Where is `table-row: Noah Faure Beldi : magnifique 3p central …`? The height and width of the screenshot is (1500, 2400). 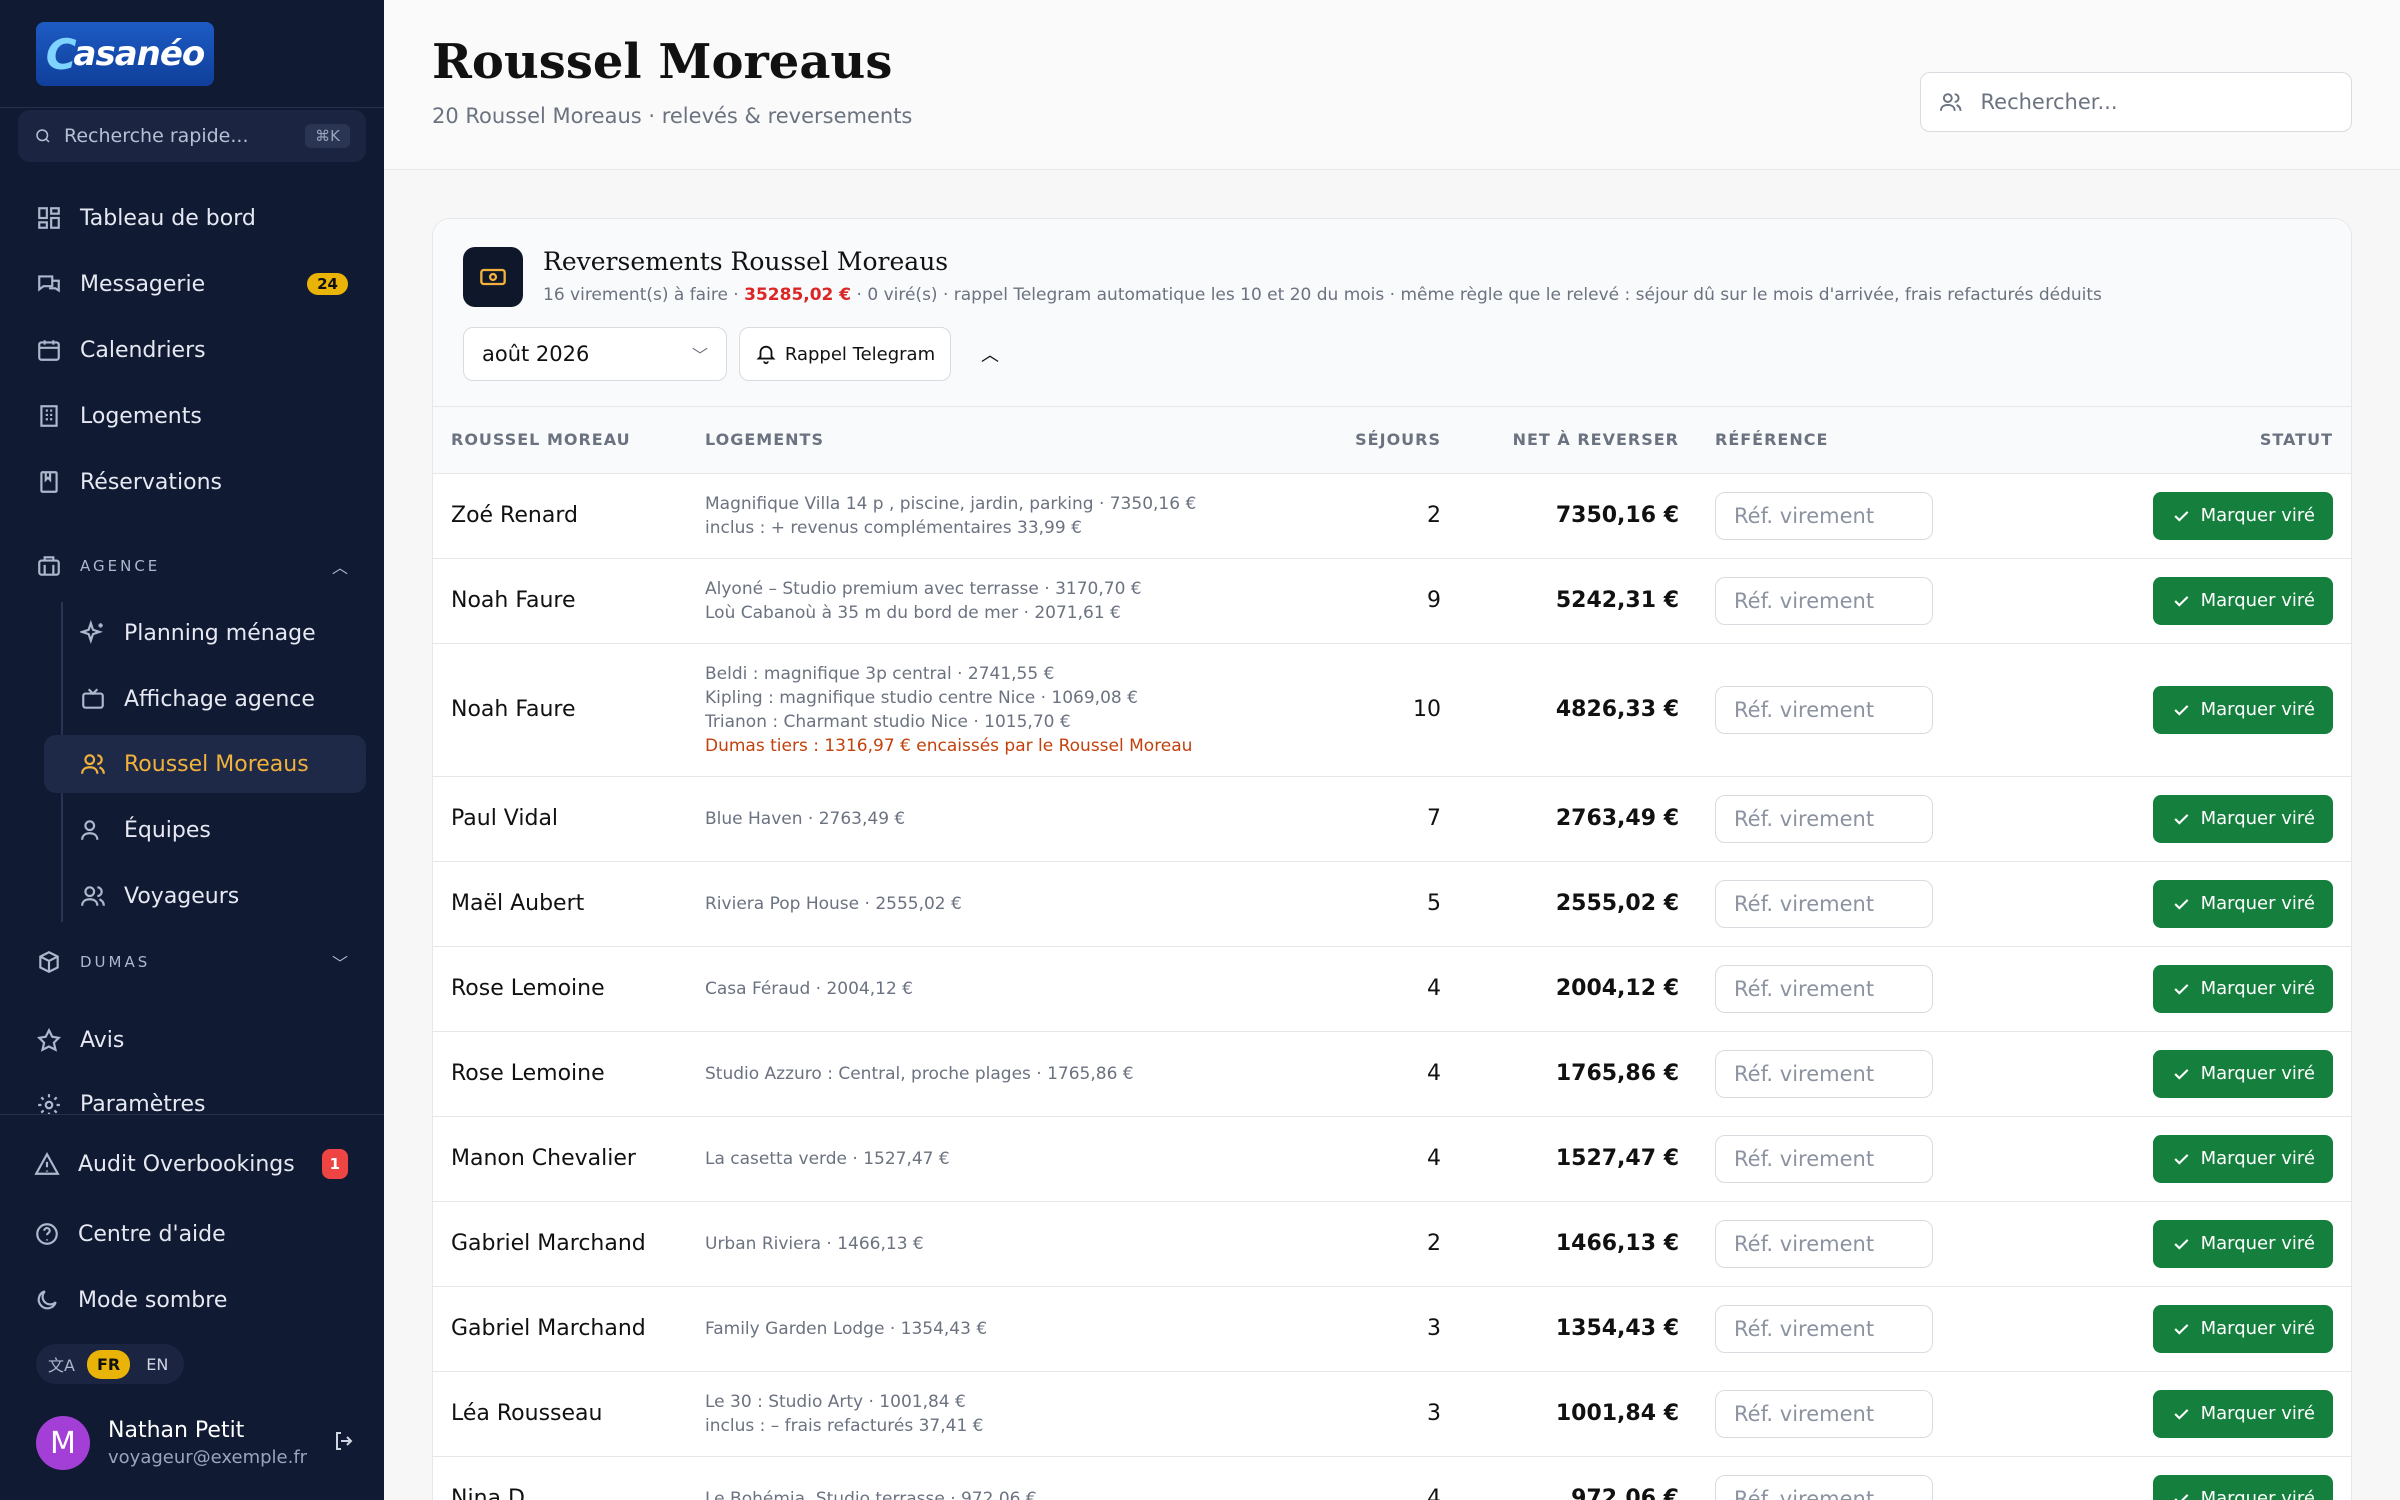 table-row: Noah Faure Beldi : magnifique 3p central … is located at coordinates (1392, 710).